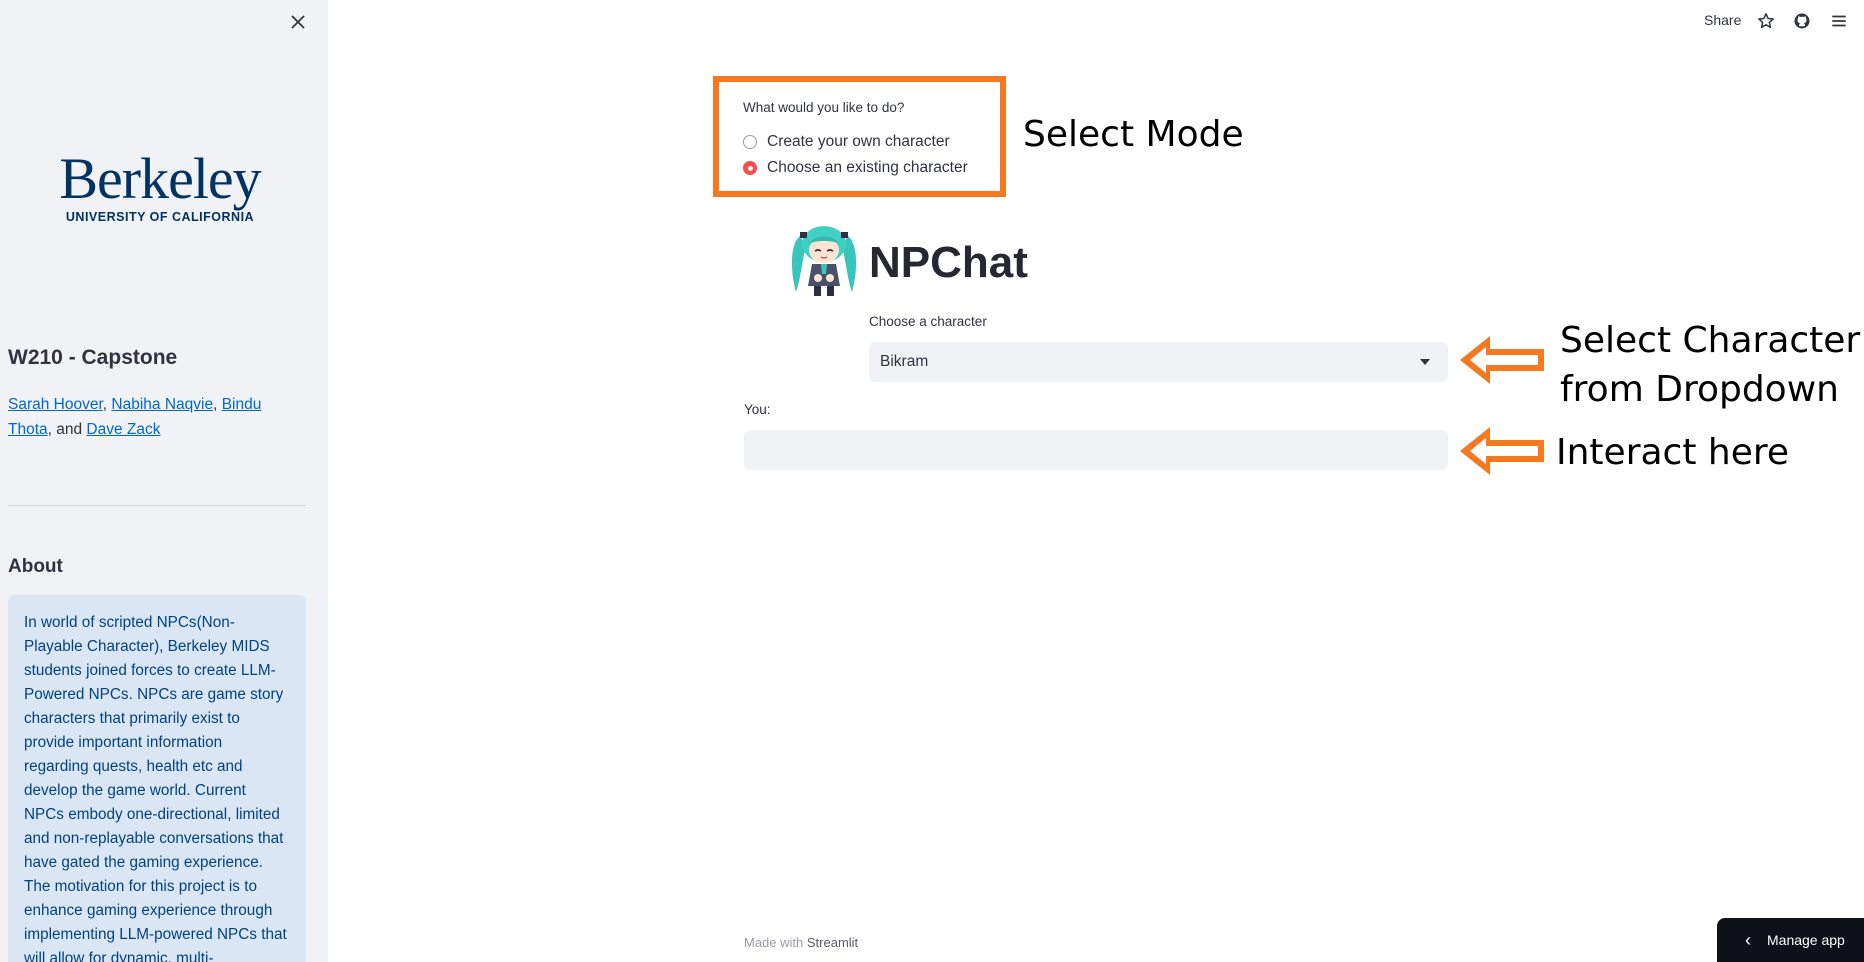 The image size is (1864, 962). What do you see at coordinates (123, 429) in the screenshot?
I see `author-link: Dave Zack` at bounding box center [123, 429].